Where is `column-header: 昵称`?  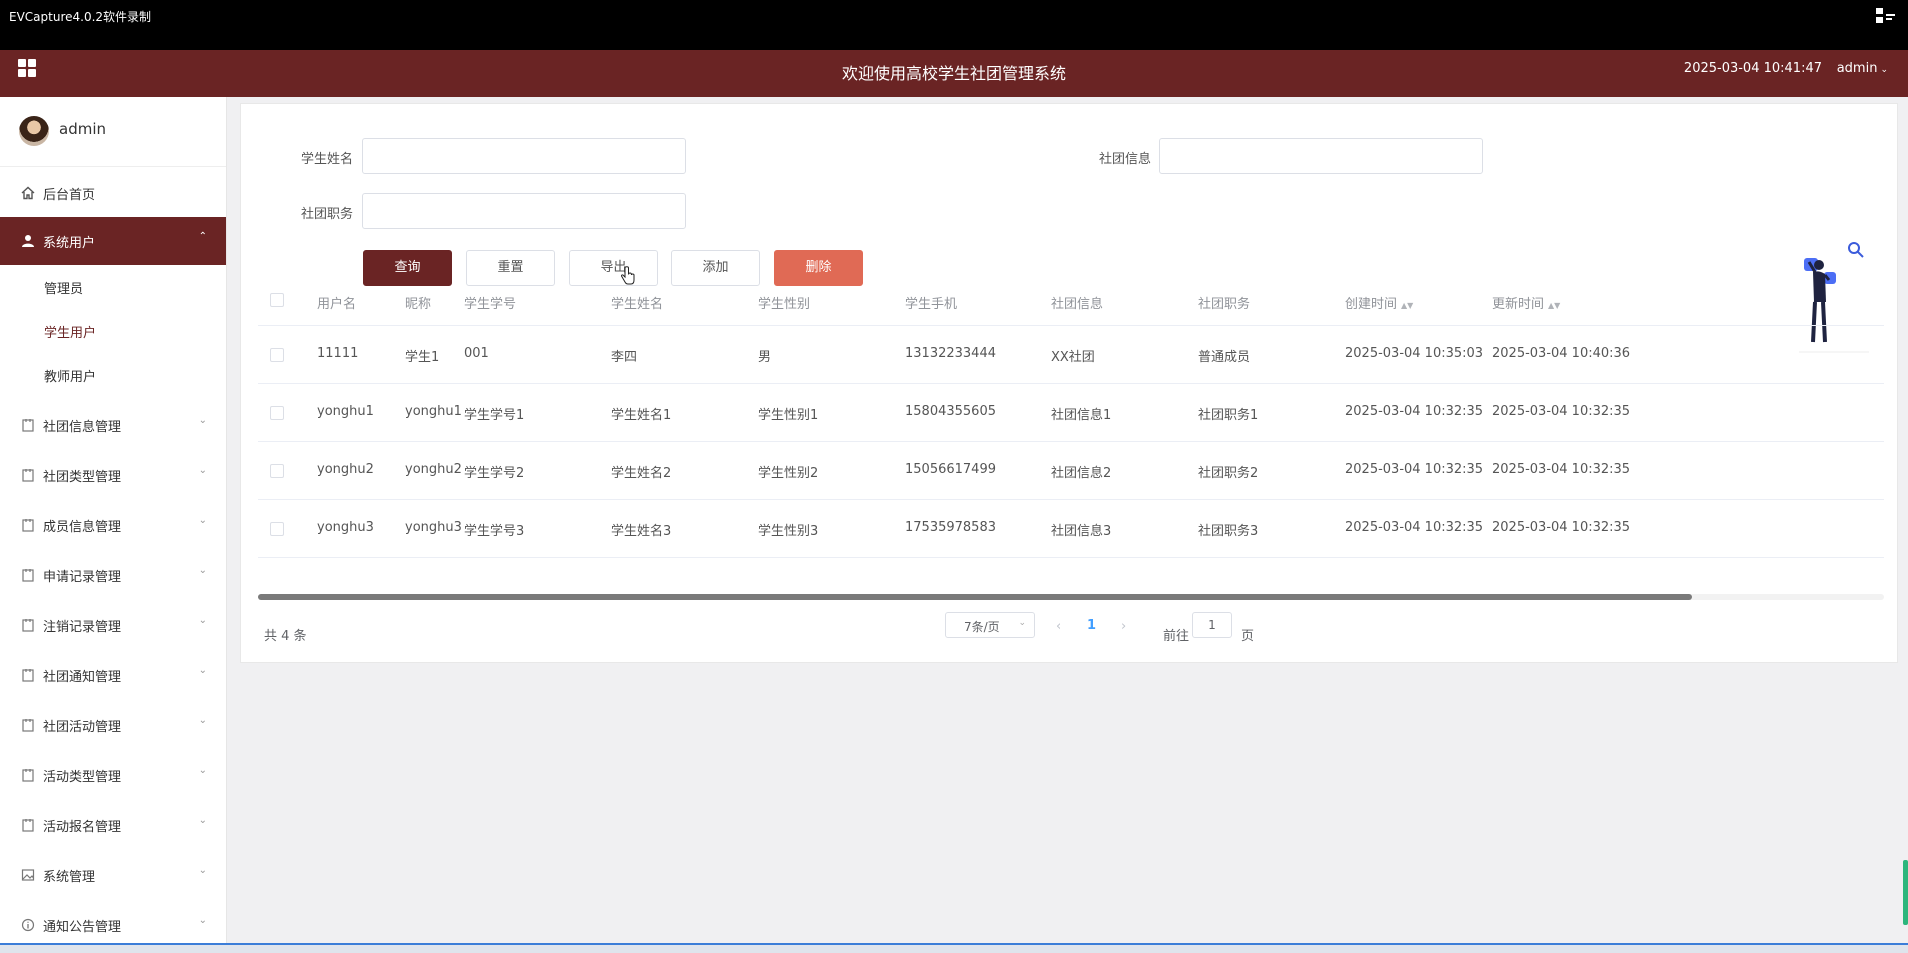 column-header: 昵称 is located at coordinates (418, 304).